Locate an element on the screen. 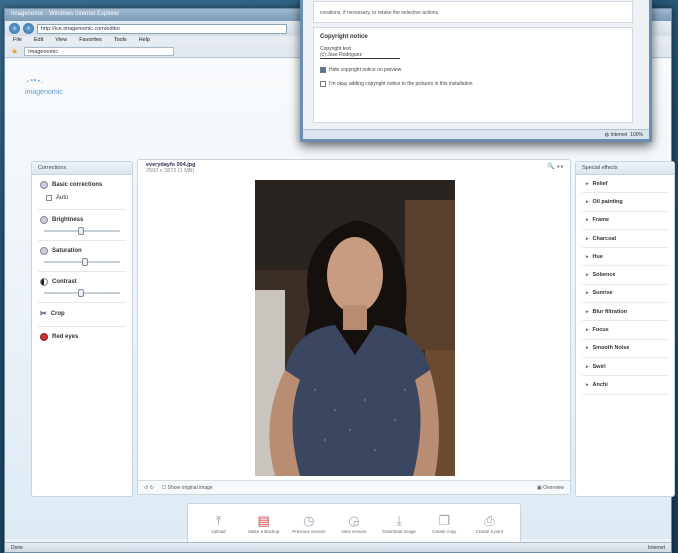  crop-icon: ✂ is located at coordinates (43, 313).